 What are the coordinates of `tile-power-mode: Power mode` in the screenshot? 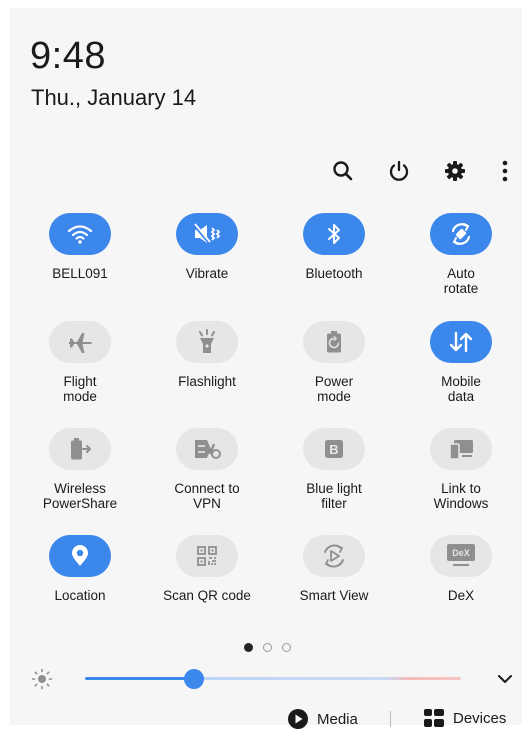 It's located at (334, 362).